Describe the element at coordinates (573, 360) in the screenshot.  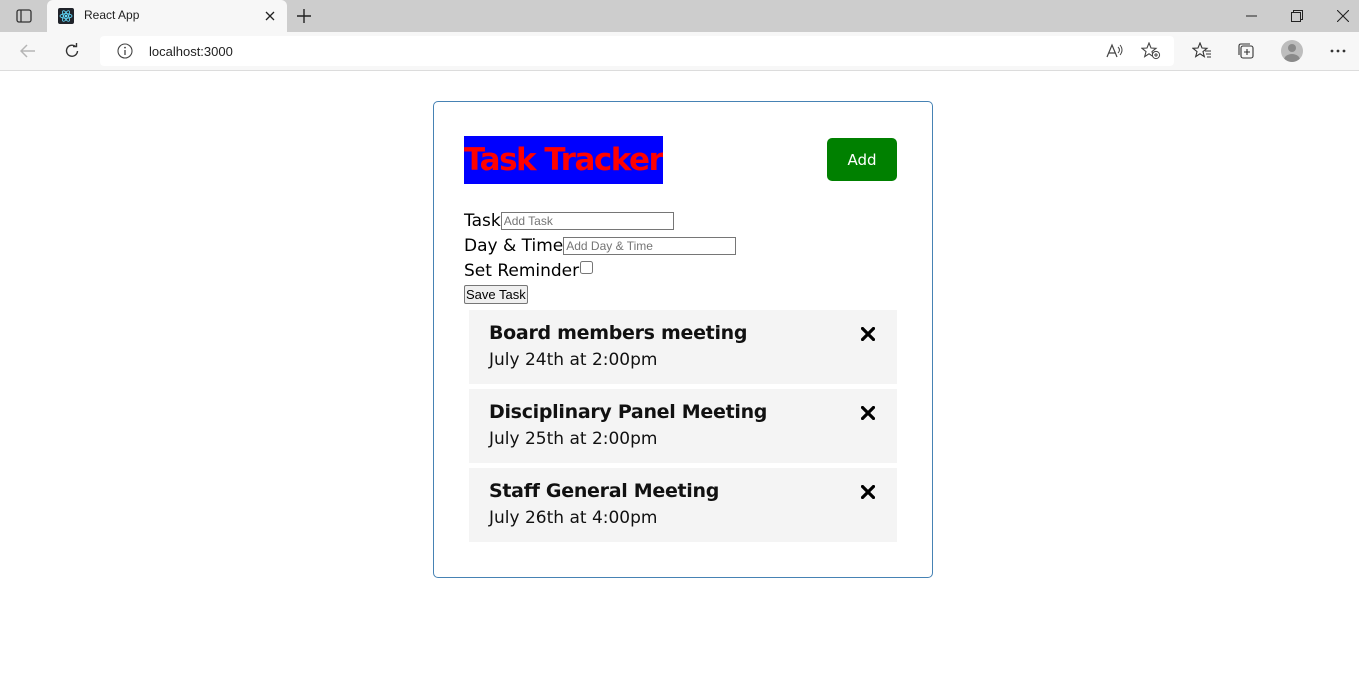
I see `task-day: July 24th at 2:00pm` at that location.